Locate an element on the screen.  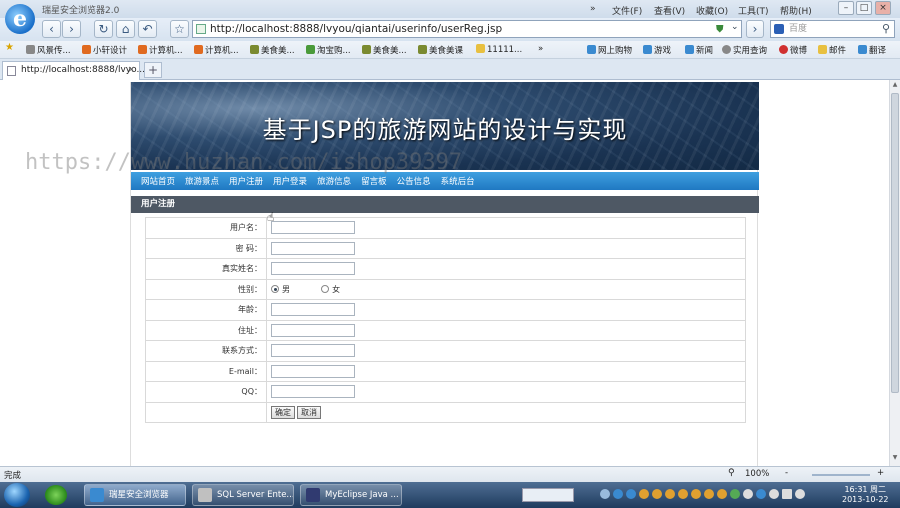
tab-close-icon: × is located at coordinates (131, 70).